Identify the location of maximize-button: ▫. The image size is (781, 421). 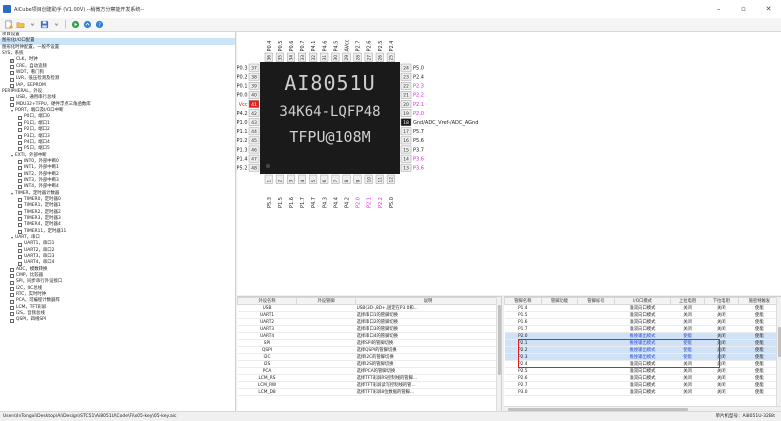
(743, 9).